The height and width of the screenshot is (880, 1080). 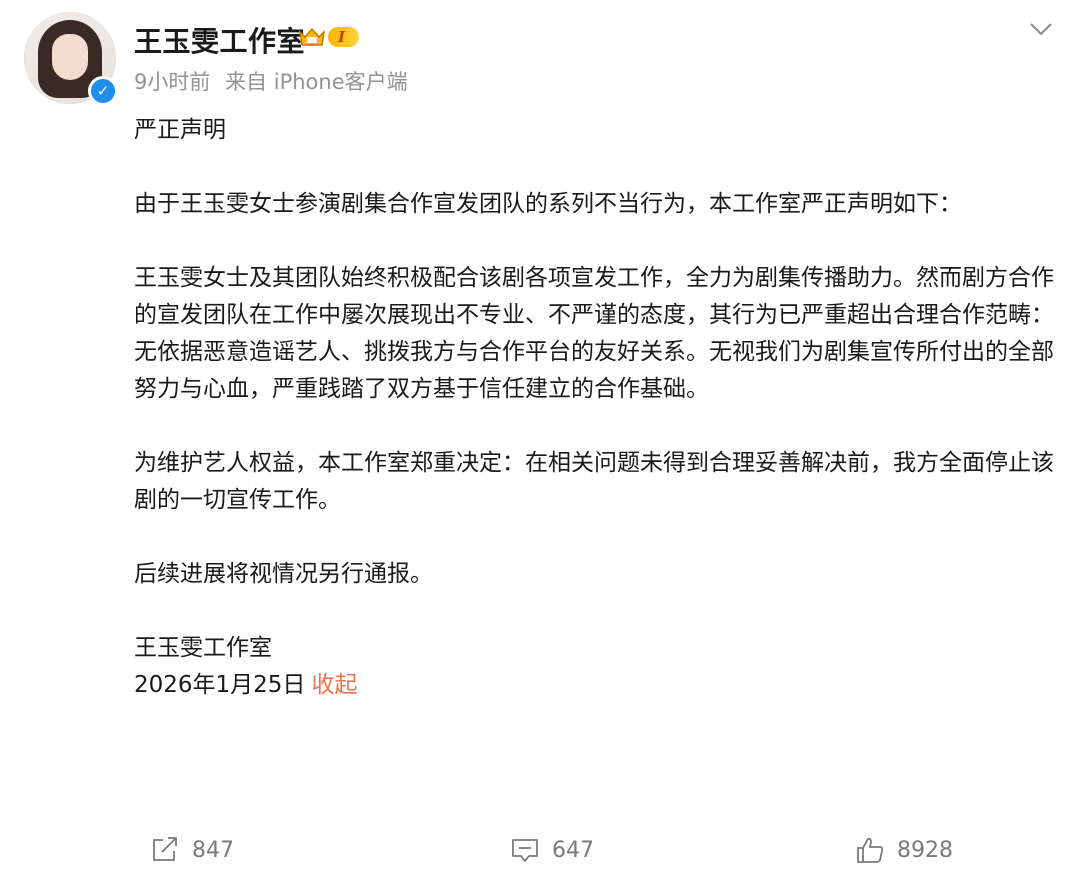 I want to click on crown-icon, so click(x=312, y=36).